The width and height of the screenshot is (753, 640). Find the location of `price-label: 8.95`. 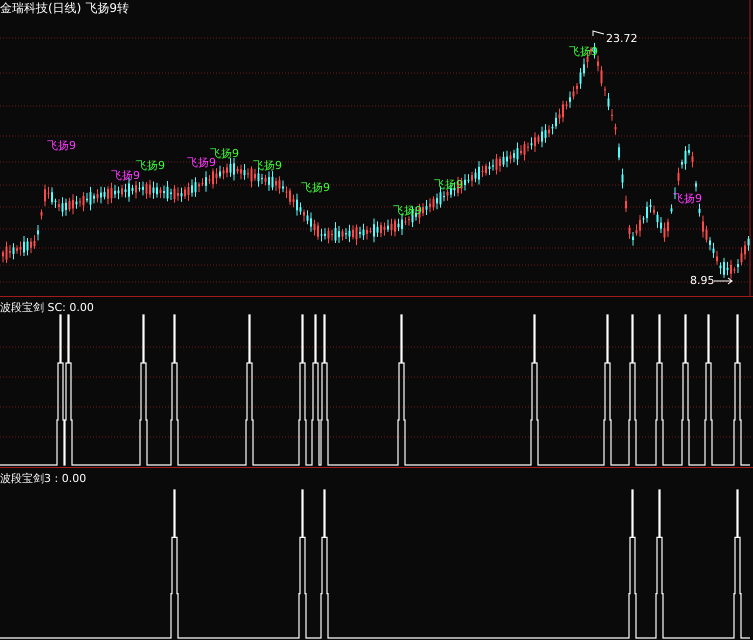

price-label: 8.95 is located at coordinates (702, 281).